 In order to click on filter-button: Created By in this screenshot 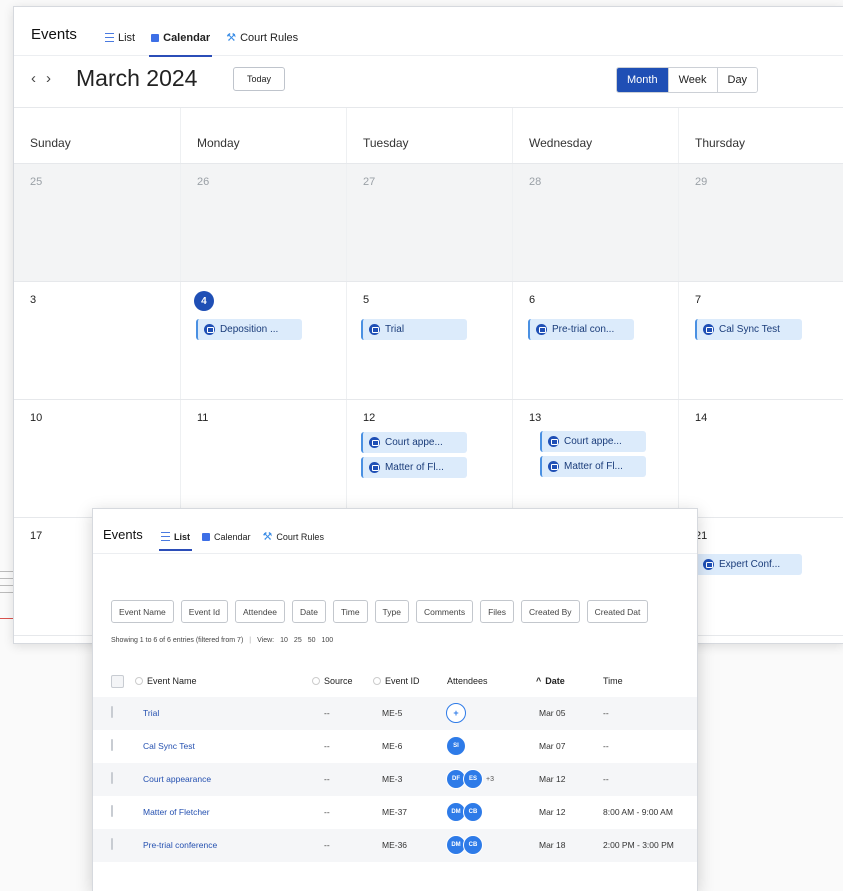, I will do `click(550, 611)`.